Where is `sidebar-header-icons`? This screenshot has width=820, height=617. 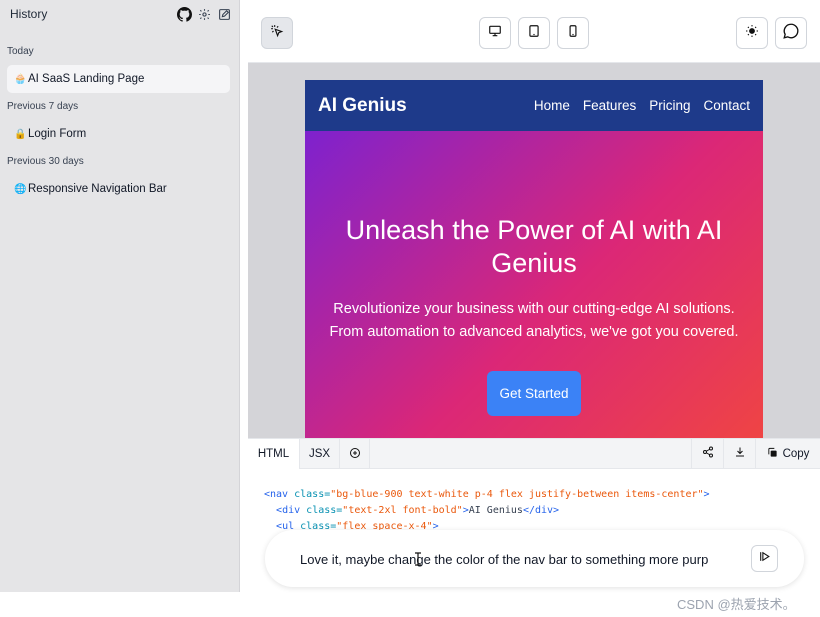
sidebar-header-icons is located at coordinates (204, 14).